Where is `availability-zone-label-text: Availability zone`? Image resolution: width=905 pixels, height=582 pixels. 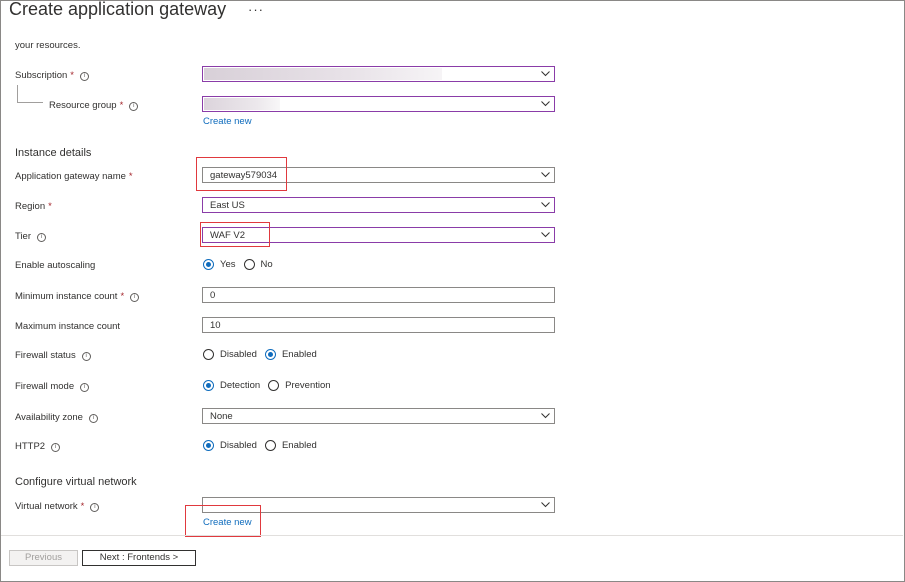
availability-zone-label-text: Availability zone is located at coordinates (49, 417).